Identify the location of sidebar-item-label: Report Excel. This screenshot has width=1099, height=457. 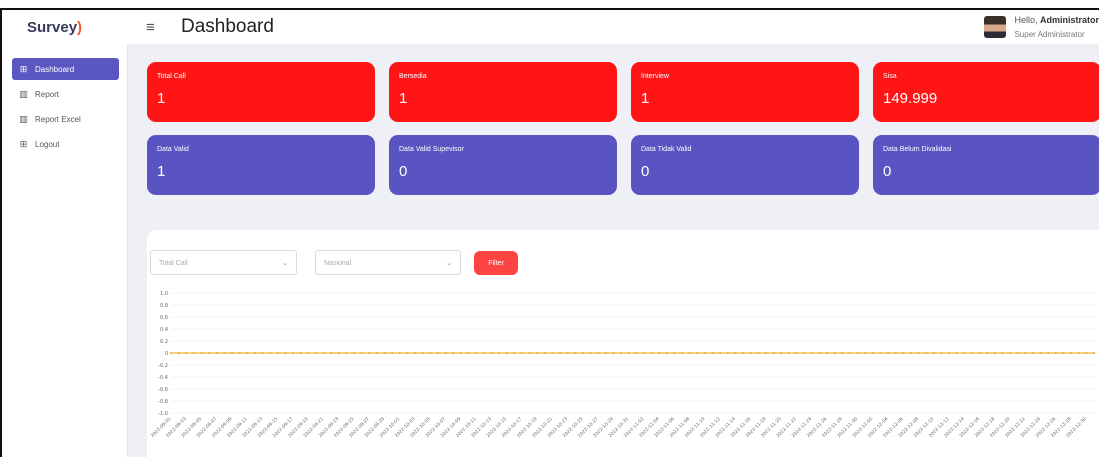
(58, 119).